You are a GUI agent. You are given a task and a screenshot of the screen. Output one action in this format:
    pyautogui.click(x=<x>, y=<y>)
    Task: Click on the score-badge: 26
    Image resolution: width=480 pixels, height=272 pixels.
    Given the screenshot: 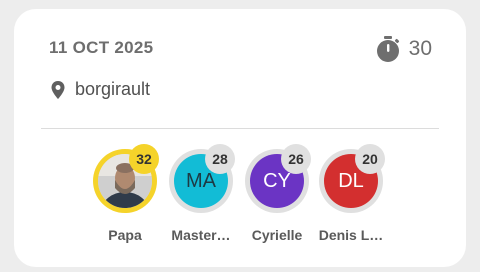 What is the action you would take?
    pyautogui.click(x=296, y=159)
    